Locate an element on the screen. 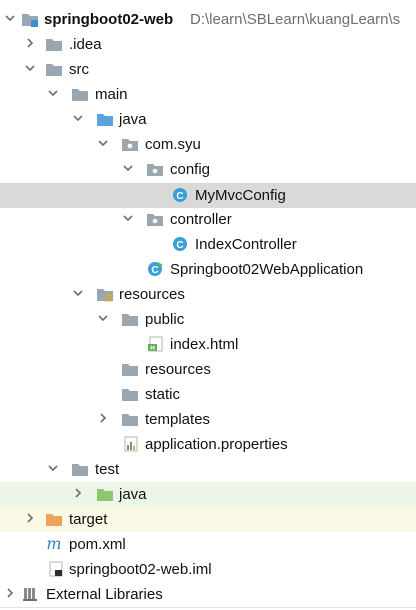  node-label: main is located at coordinates (111, 94).